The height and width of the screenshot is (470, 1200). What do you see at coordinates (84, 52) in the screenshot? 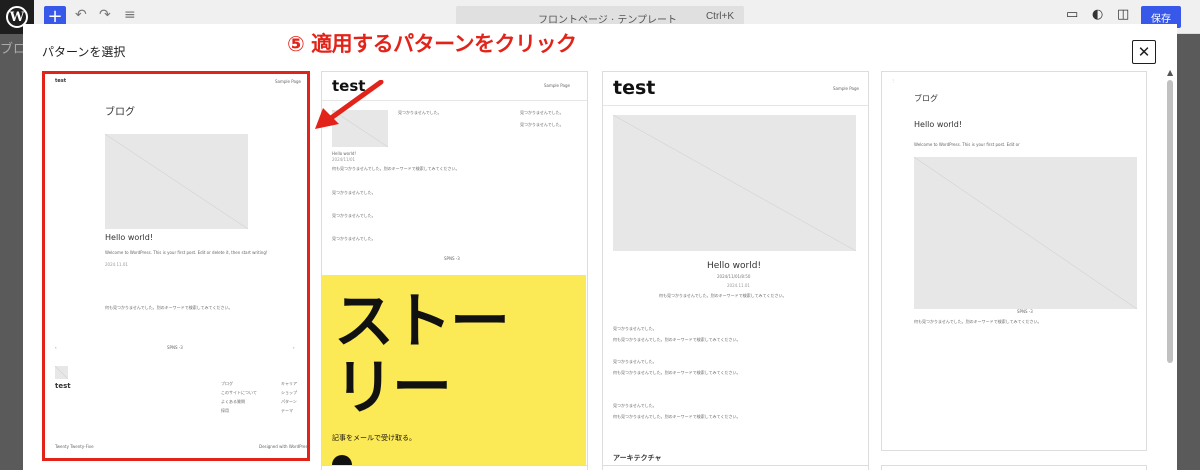
I see `modal-title: パターンを選択` at bounding box center [84, 52].